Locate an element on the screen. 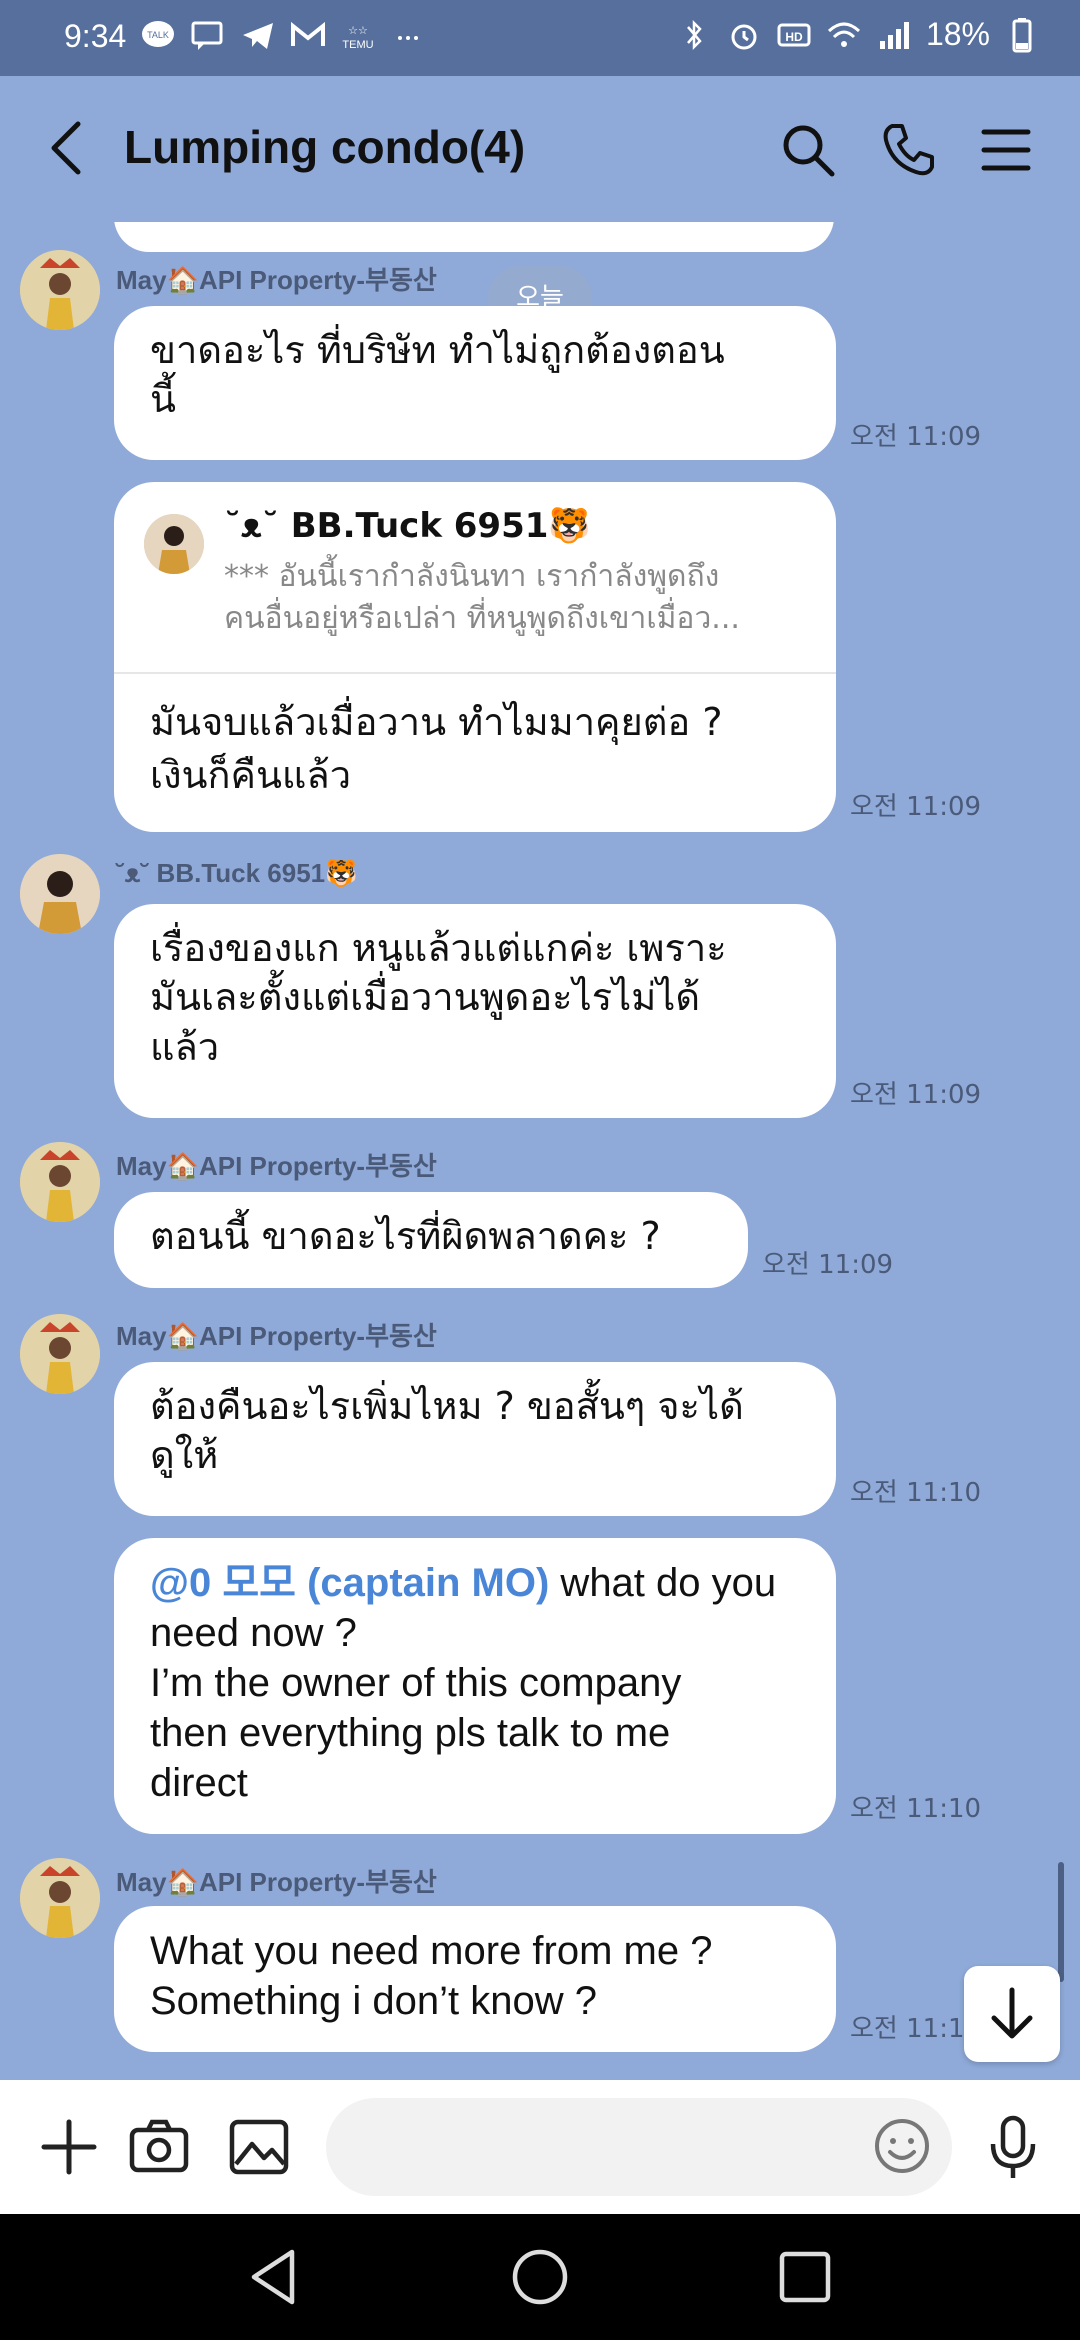 The image size is (1080, 2340). message-line: ต้องคืนอะไรเพิ่มไหม ? ขอสั้นๆ จะได้ is located at coordinates (447, 1406).